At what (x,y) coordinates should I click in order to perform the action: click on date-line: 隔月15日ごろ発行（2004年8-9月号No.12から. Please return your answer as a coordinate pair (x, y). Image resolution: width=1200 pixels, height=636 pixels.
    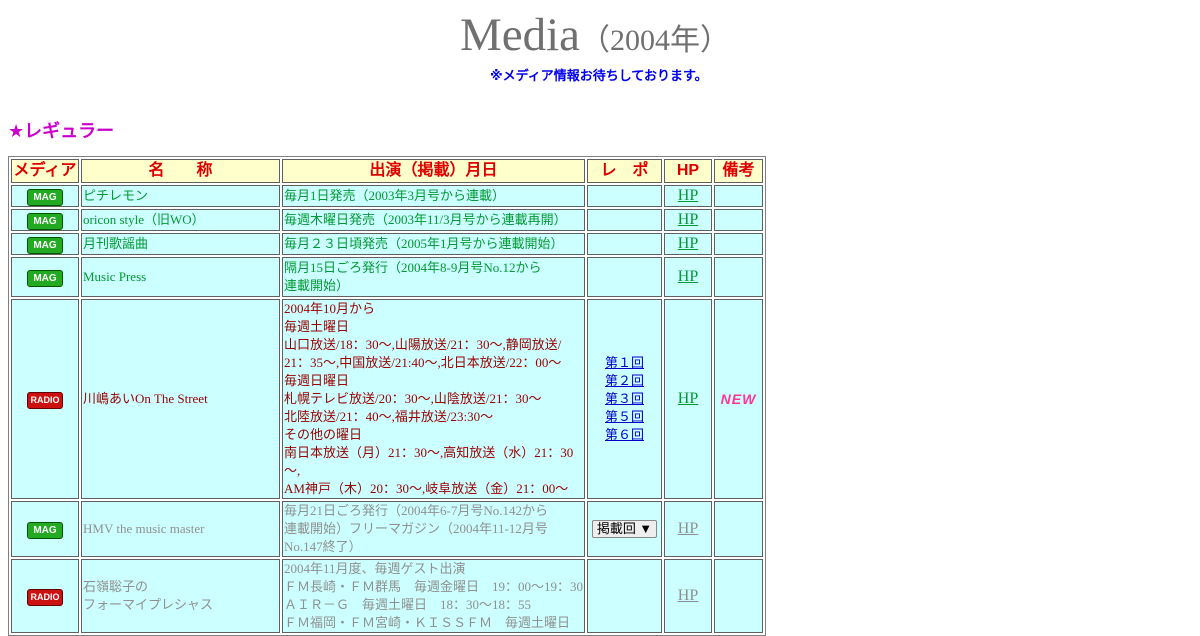
    Looking at the image, I should click on (413, 267).